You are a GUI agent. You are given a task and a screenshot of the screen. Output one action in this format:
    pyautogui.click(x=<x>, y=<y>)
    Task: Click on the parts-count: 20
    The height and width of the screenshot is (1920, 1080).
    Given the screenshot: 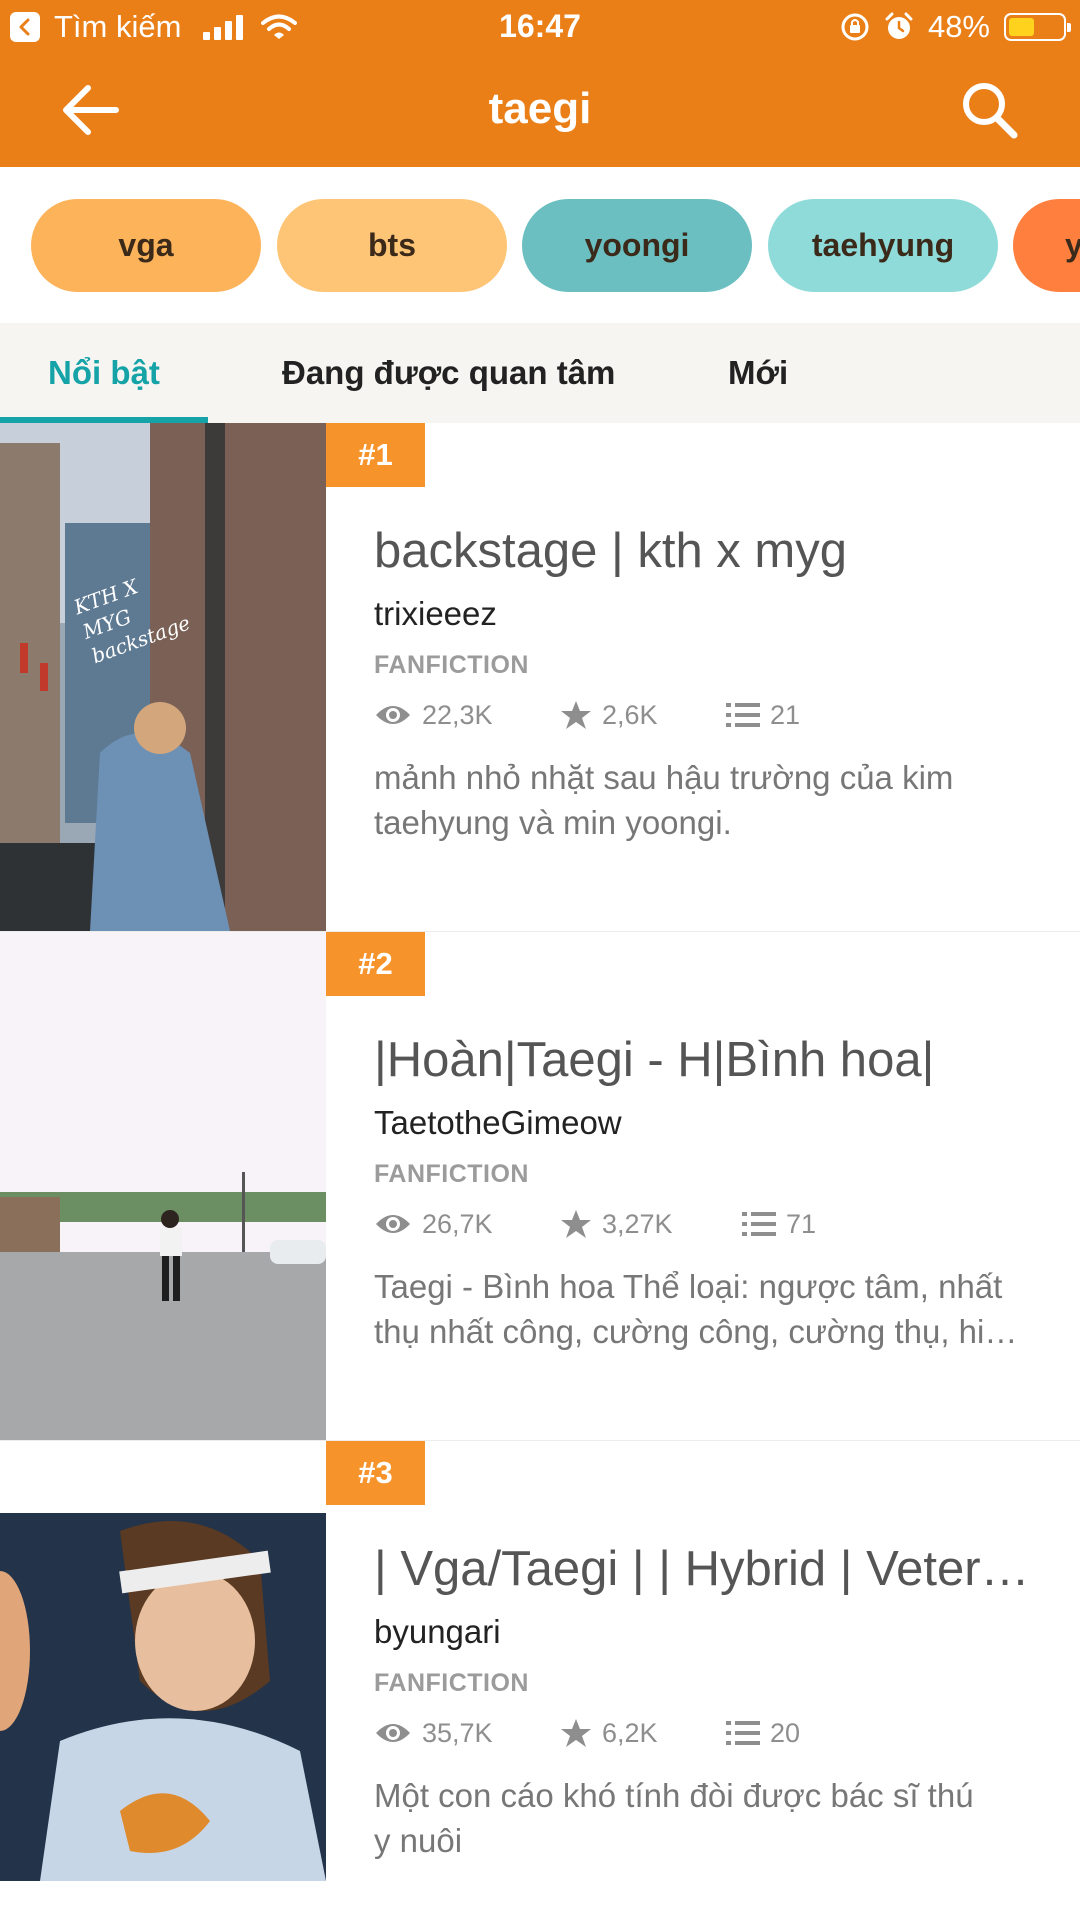 What is the action you would take?
    pyautogui.click(x=785, y=1732)
    